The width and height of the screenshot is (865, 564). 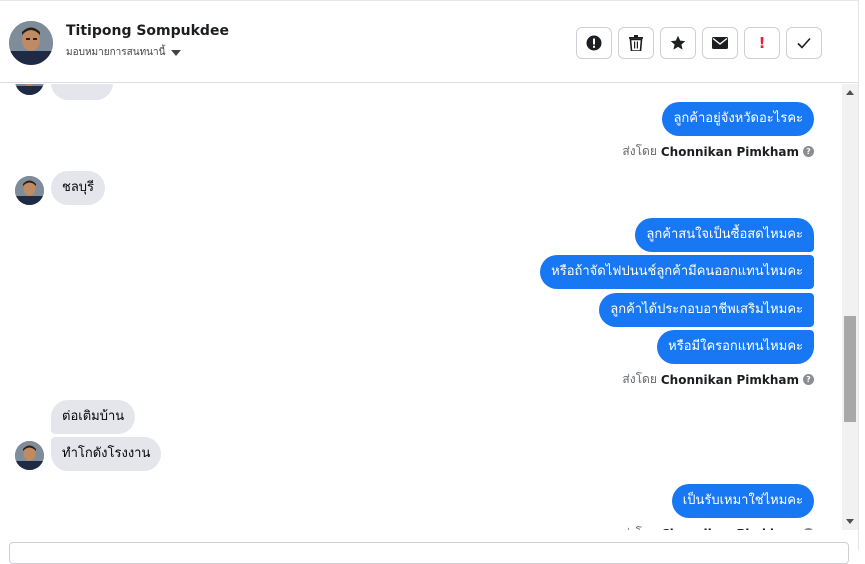 I want to click on trash-icon, so click(x=636, y=43).